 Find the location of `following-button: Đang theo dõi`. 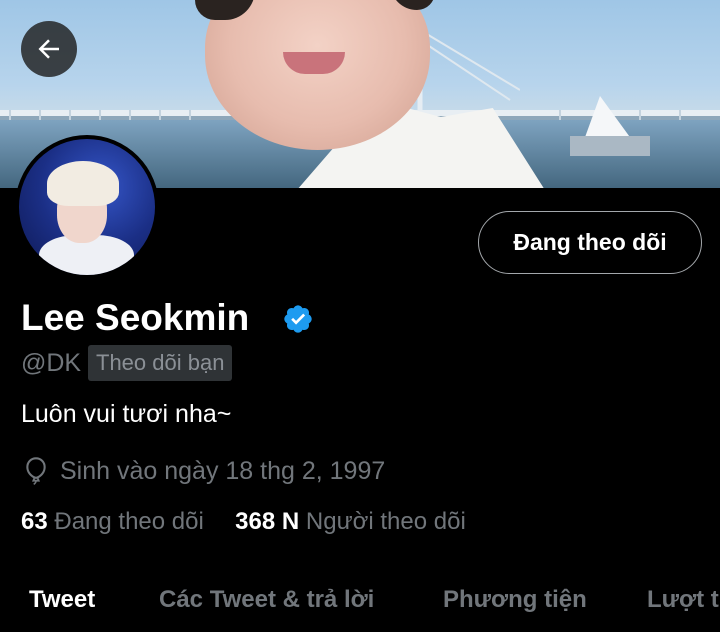

following-button: Đang theo dõi is located at coordinates (590, 242).